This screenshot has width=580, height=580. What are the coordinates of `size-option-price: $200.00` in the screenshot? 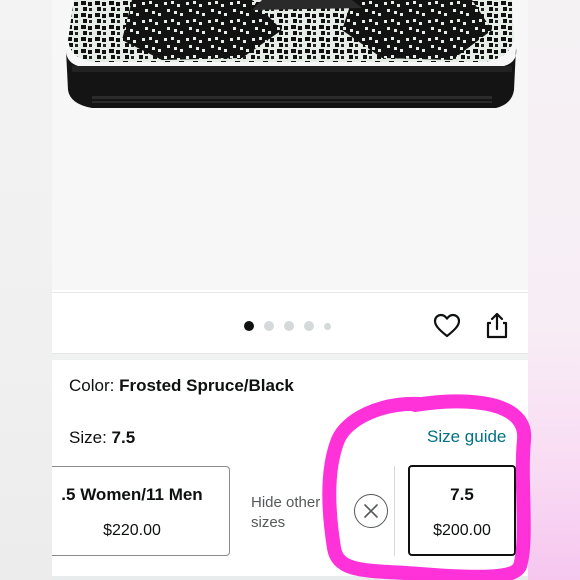 It's located at (462, 530).